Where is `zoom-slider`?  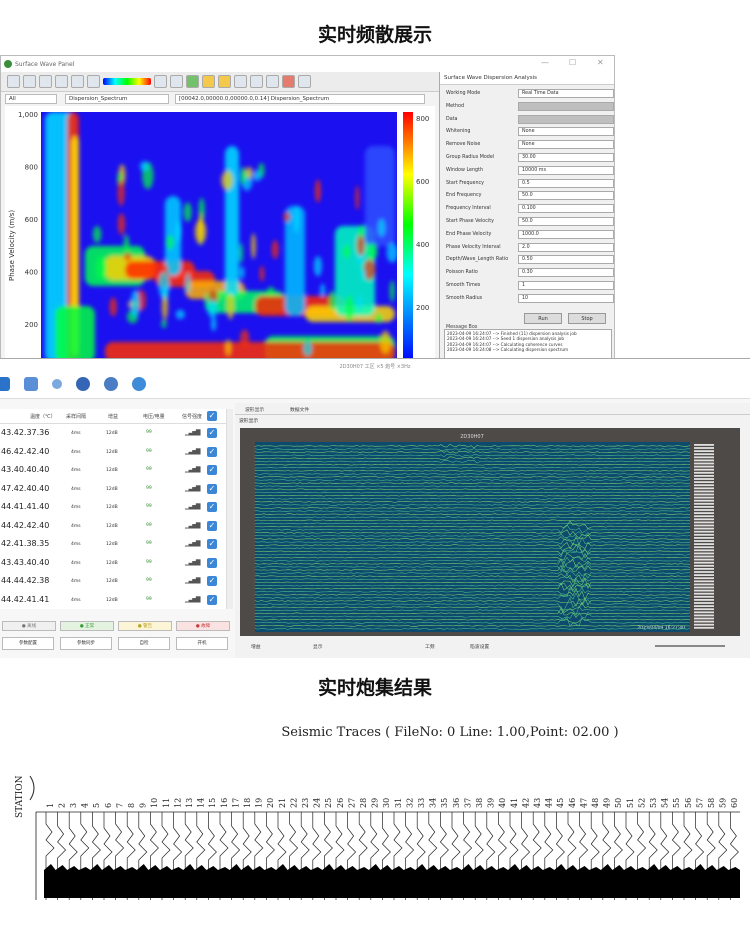
zoom-slider is located at coordinates (690, 646).